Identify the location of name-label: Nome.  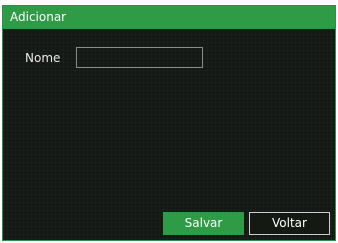
(43, 58).